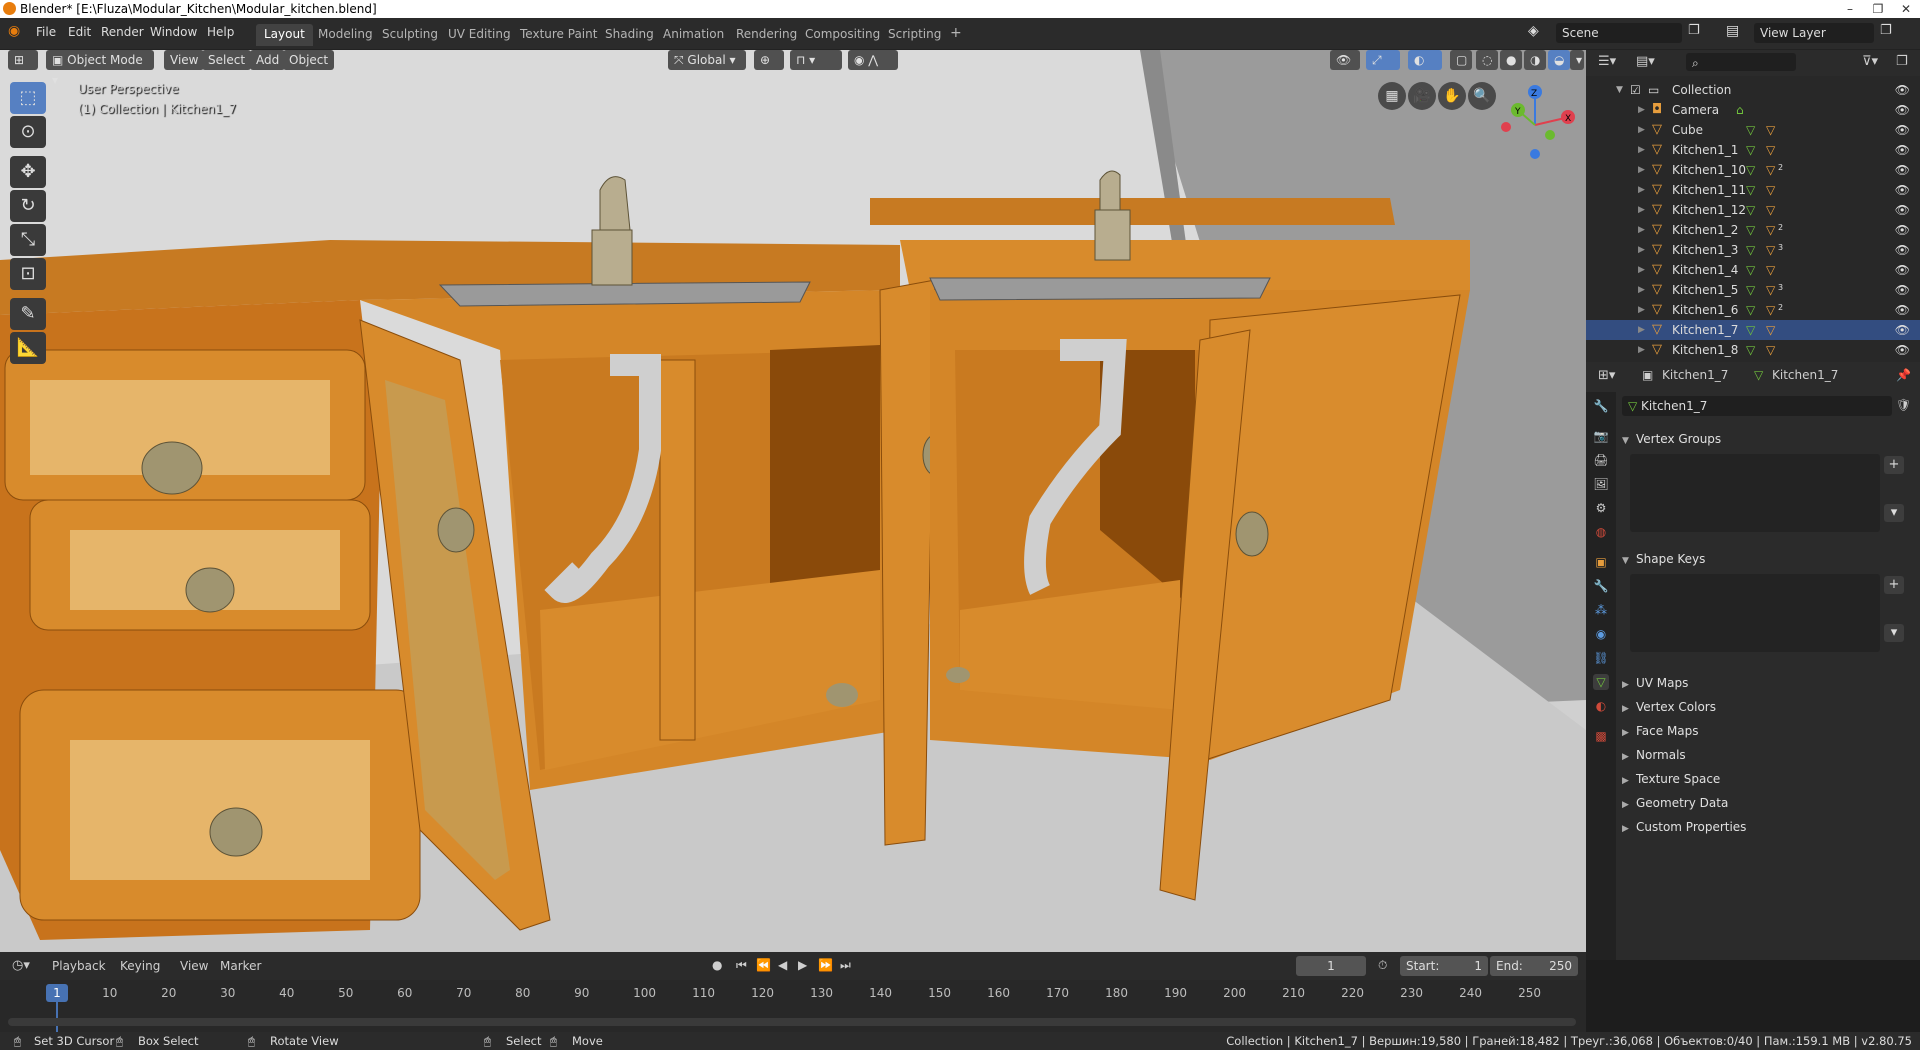 Image resolution: width=1920 pixels, height=1050 pixels. I want to click on view-layer-field: View Layer, so click(1814, 33).